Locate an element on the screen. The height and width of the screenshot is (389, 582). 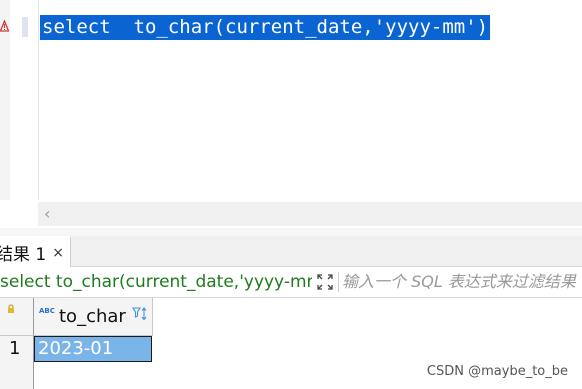
panel-splitter is located at coordinates (291, 232).